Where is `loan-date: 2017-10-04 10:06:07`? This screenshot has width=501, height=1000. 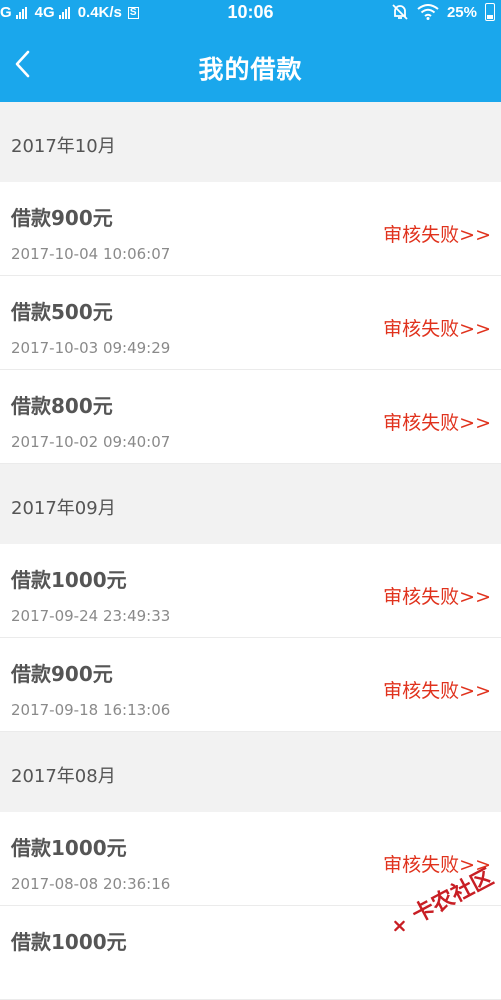
loan-date: 2017-10-04 10:06:07 is located at coordinates (91, 254).